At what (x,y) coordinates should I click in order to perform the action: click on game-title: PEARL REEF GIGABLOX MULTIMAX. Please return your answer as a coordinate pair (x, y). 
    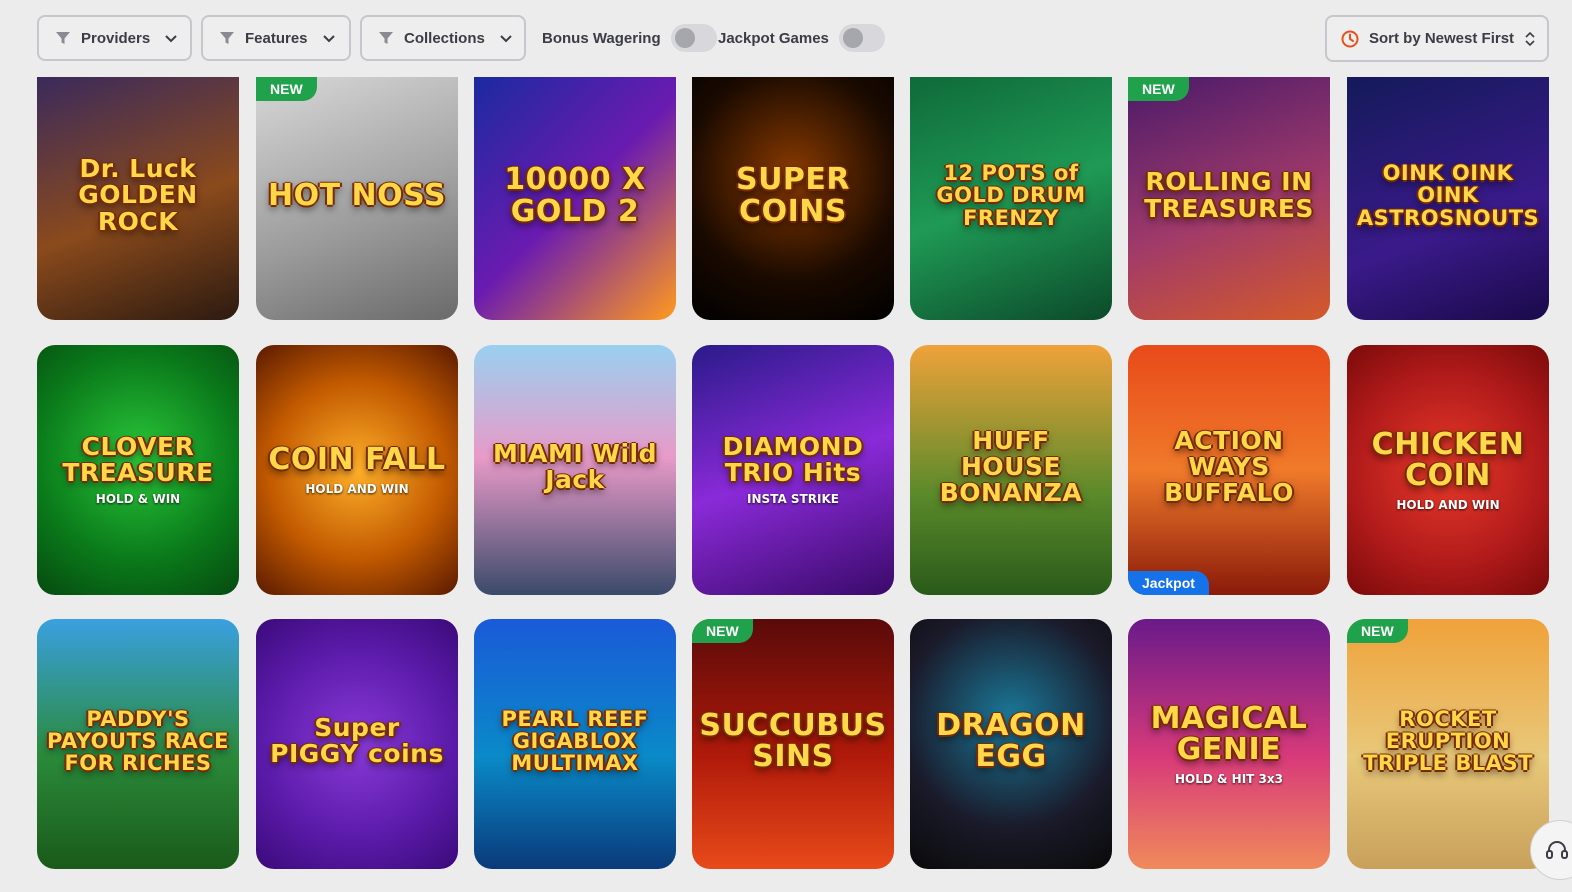
    Looking at the image, I should click on (575, 741).